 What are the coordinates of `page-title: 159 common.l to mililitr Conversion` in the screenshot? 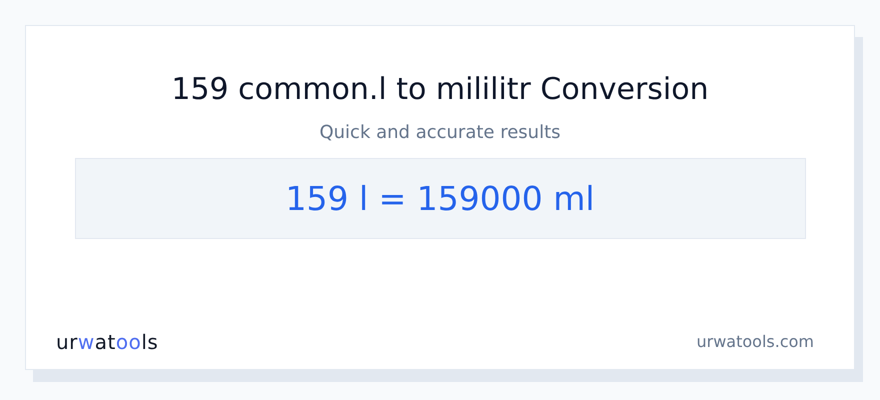 It's located at (440, 90).